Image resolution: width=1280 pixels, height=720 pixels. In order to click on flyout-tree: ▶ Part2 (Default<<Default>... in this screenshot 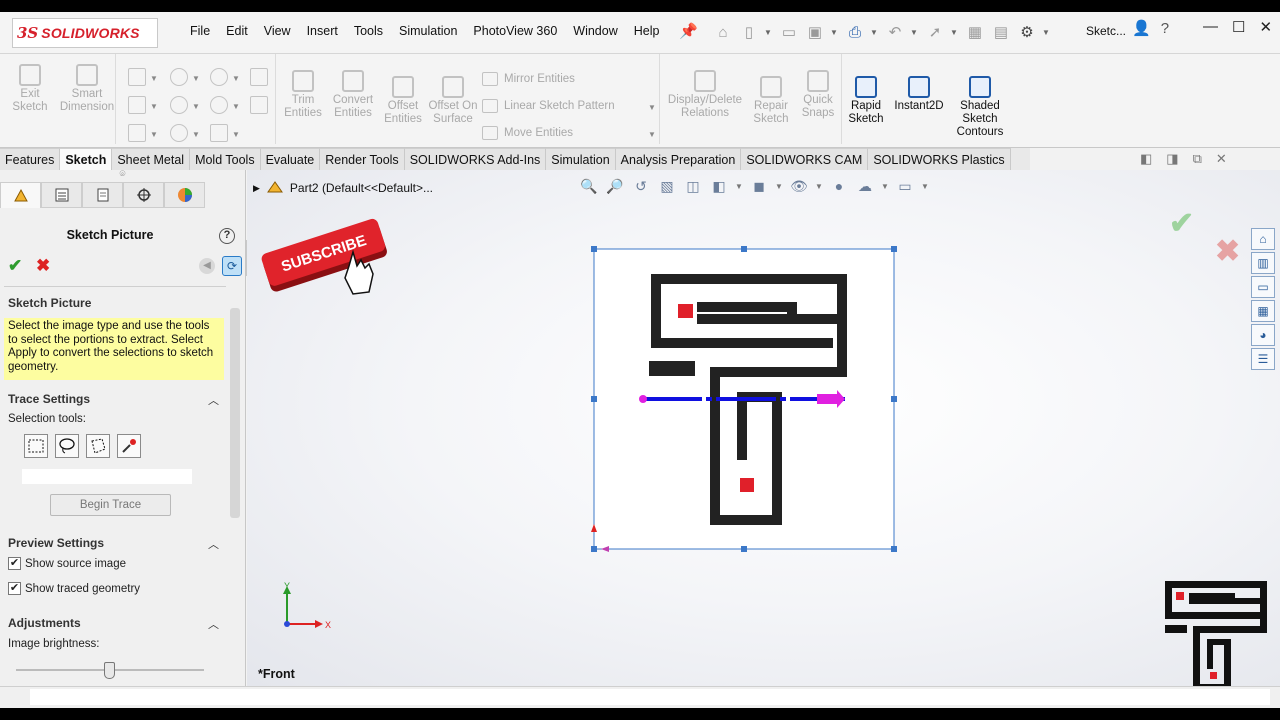, I will do `click(343, 188)`.